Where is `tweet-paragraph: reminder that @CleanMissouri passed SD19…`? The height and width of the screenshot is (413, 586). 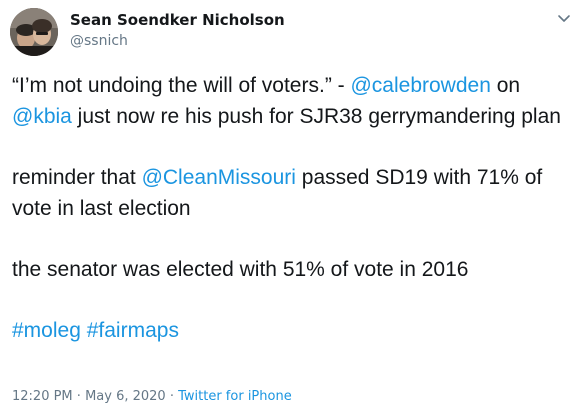 tweet-paragraph: reminder that @CleanMissouri passed SD19… is located at coordinates (297, 193).